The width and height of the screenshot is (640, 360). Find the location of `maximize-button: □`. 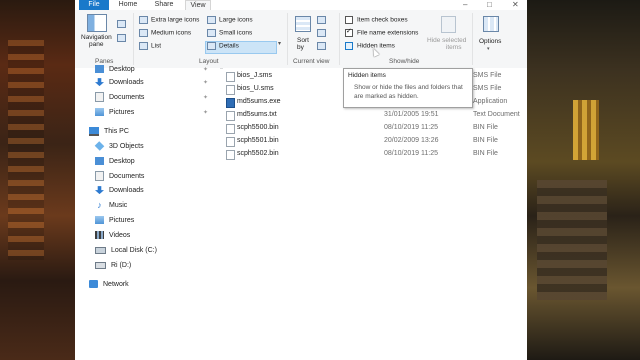

maximize-button: □ is located at coordinates (489, 5).